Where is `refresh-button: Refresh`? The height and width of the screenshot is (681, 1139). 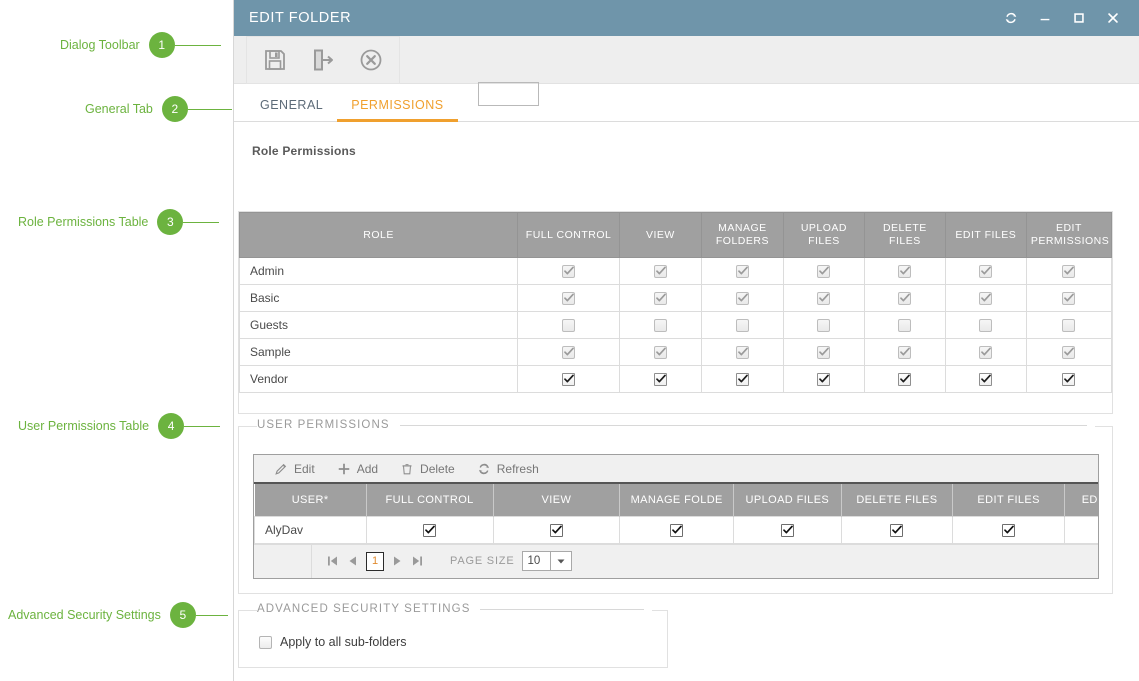
refresh-button: Refresh is located at coordinates (508, 469).